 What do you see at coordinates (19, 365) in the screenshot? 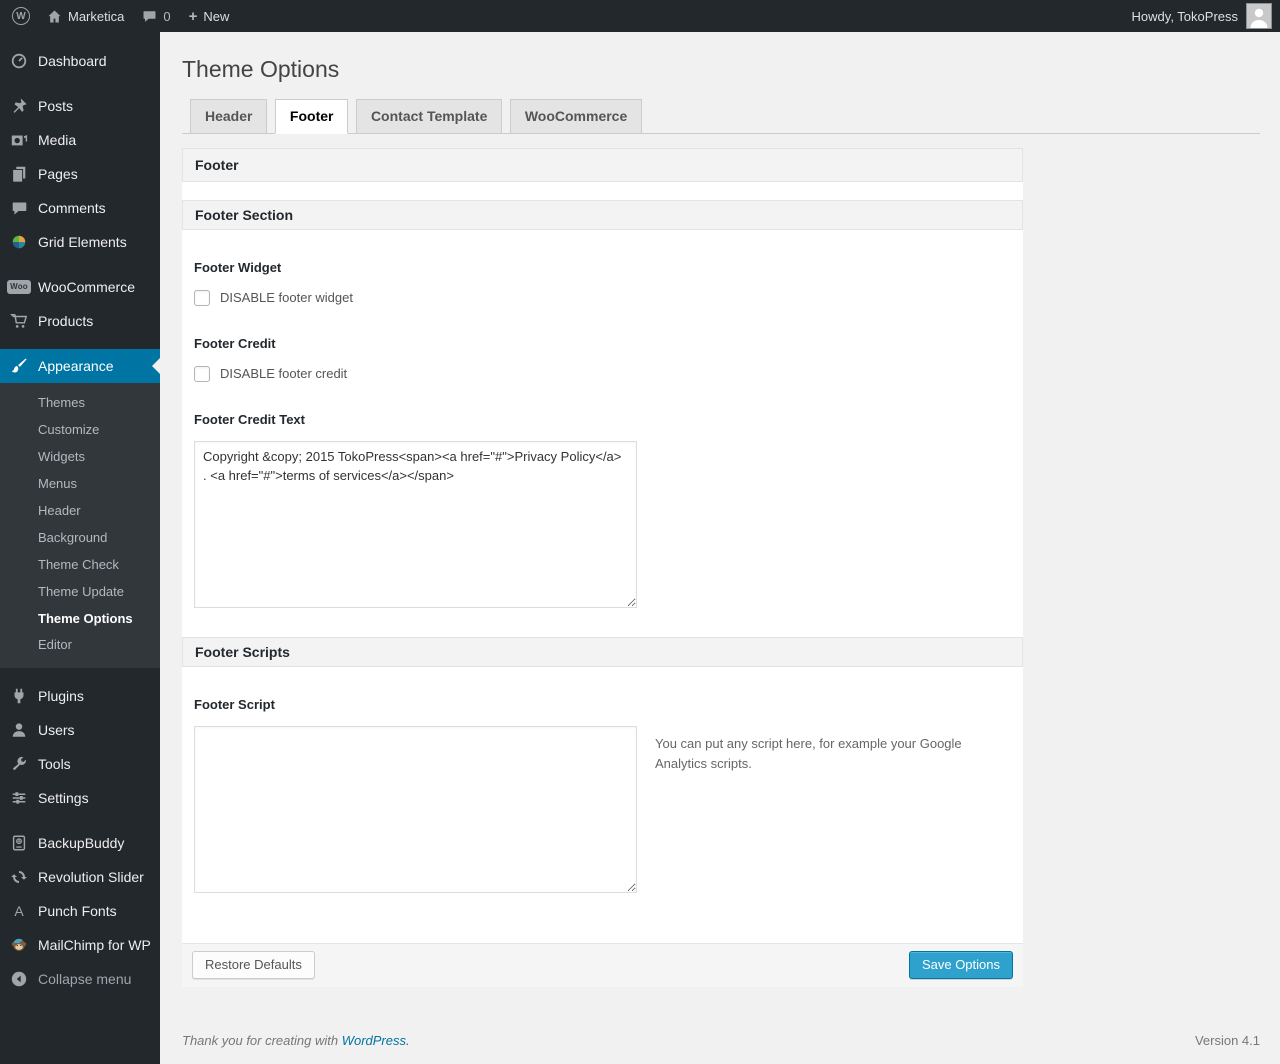
I see `brush-icon` at bounding box center [19, 365].